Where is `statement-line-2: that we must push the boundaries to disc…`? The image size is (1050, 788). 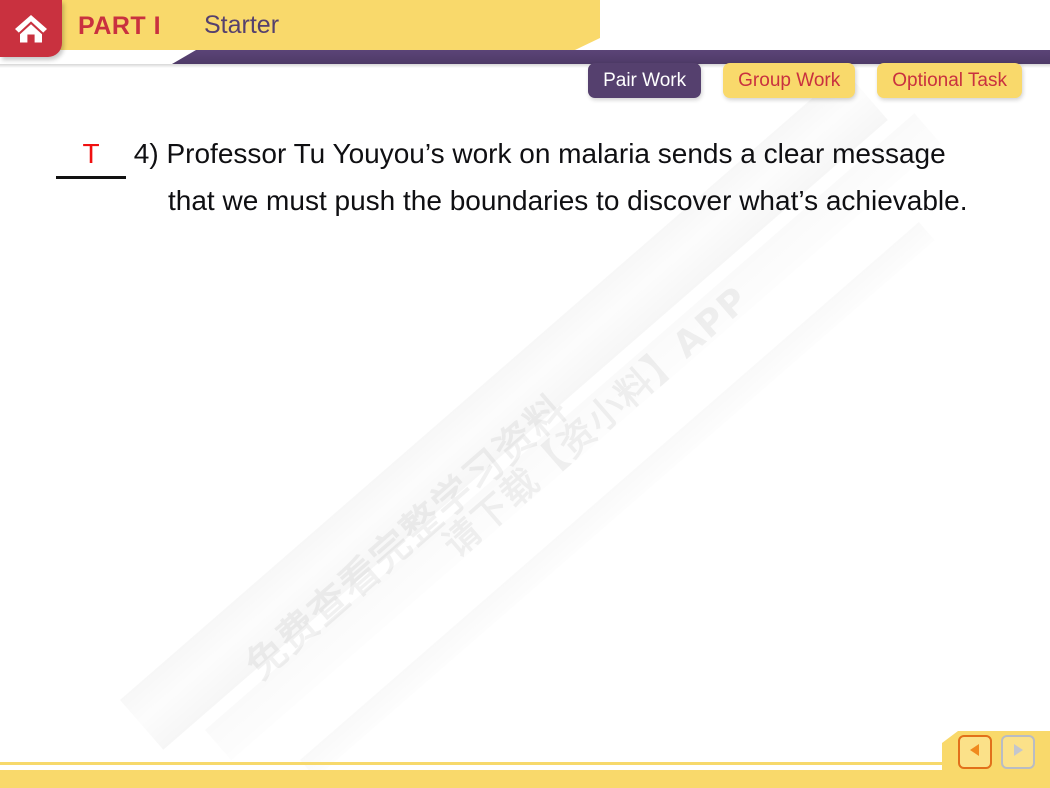 statement-line-2: that we must push the boundaries to disc… is located at coordinates (568, 200).